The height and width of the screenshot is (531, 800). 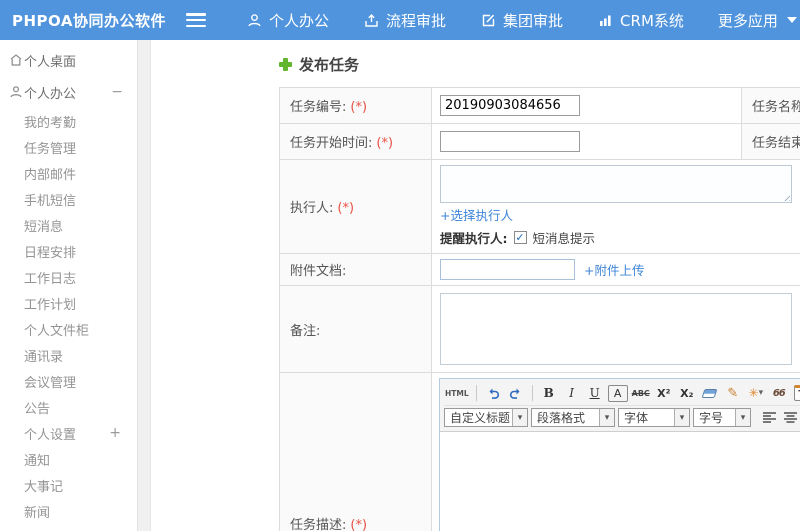 I want to click on sidebar-item-internal-mail: 内部邮件, so click(x=68, y=173).